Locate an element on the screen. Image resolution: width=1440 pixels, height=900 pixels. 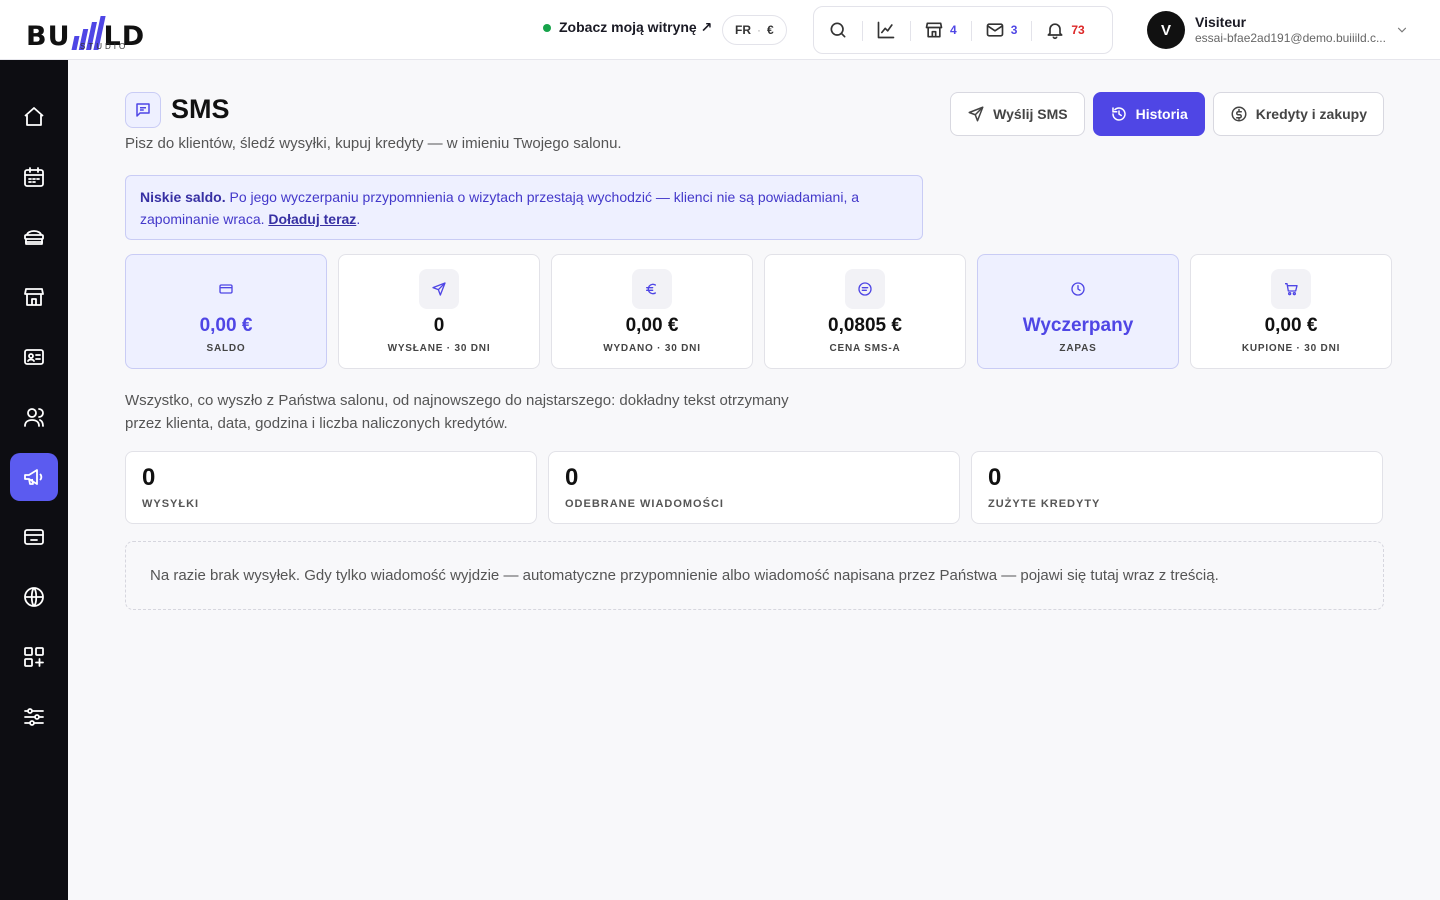
send-sms-button: Wyślij SMS is located at coordinates (1017, 114).